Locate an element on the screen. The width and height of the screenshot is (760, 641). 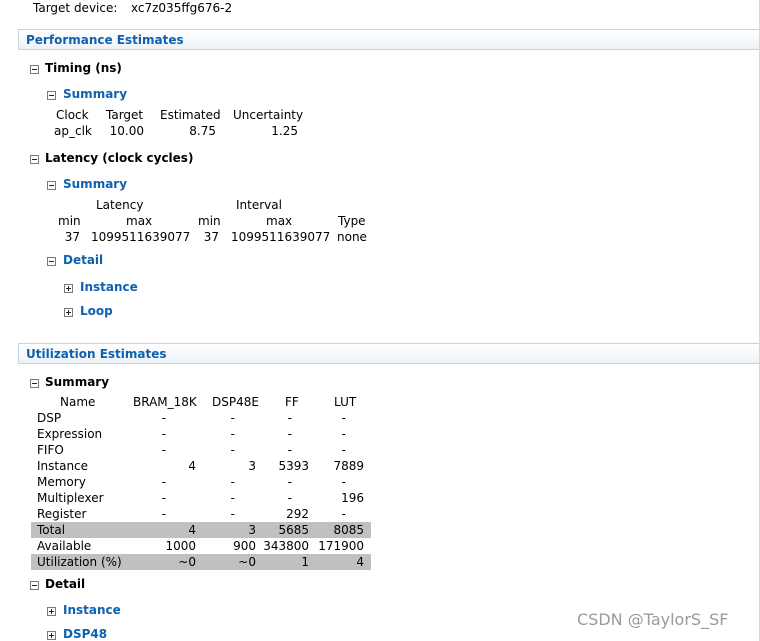
timing-cell-clock: ap_clk is located at coordinates (73, 131).